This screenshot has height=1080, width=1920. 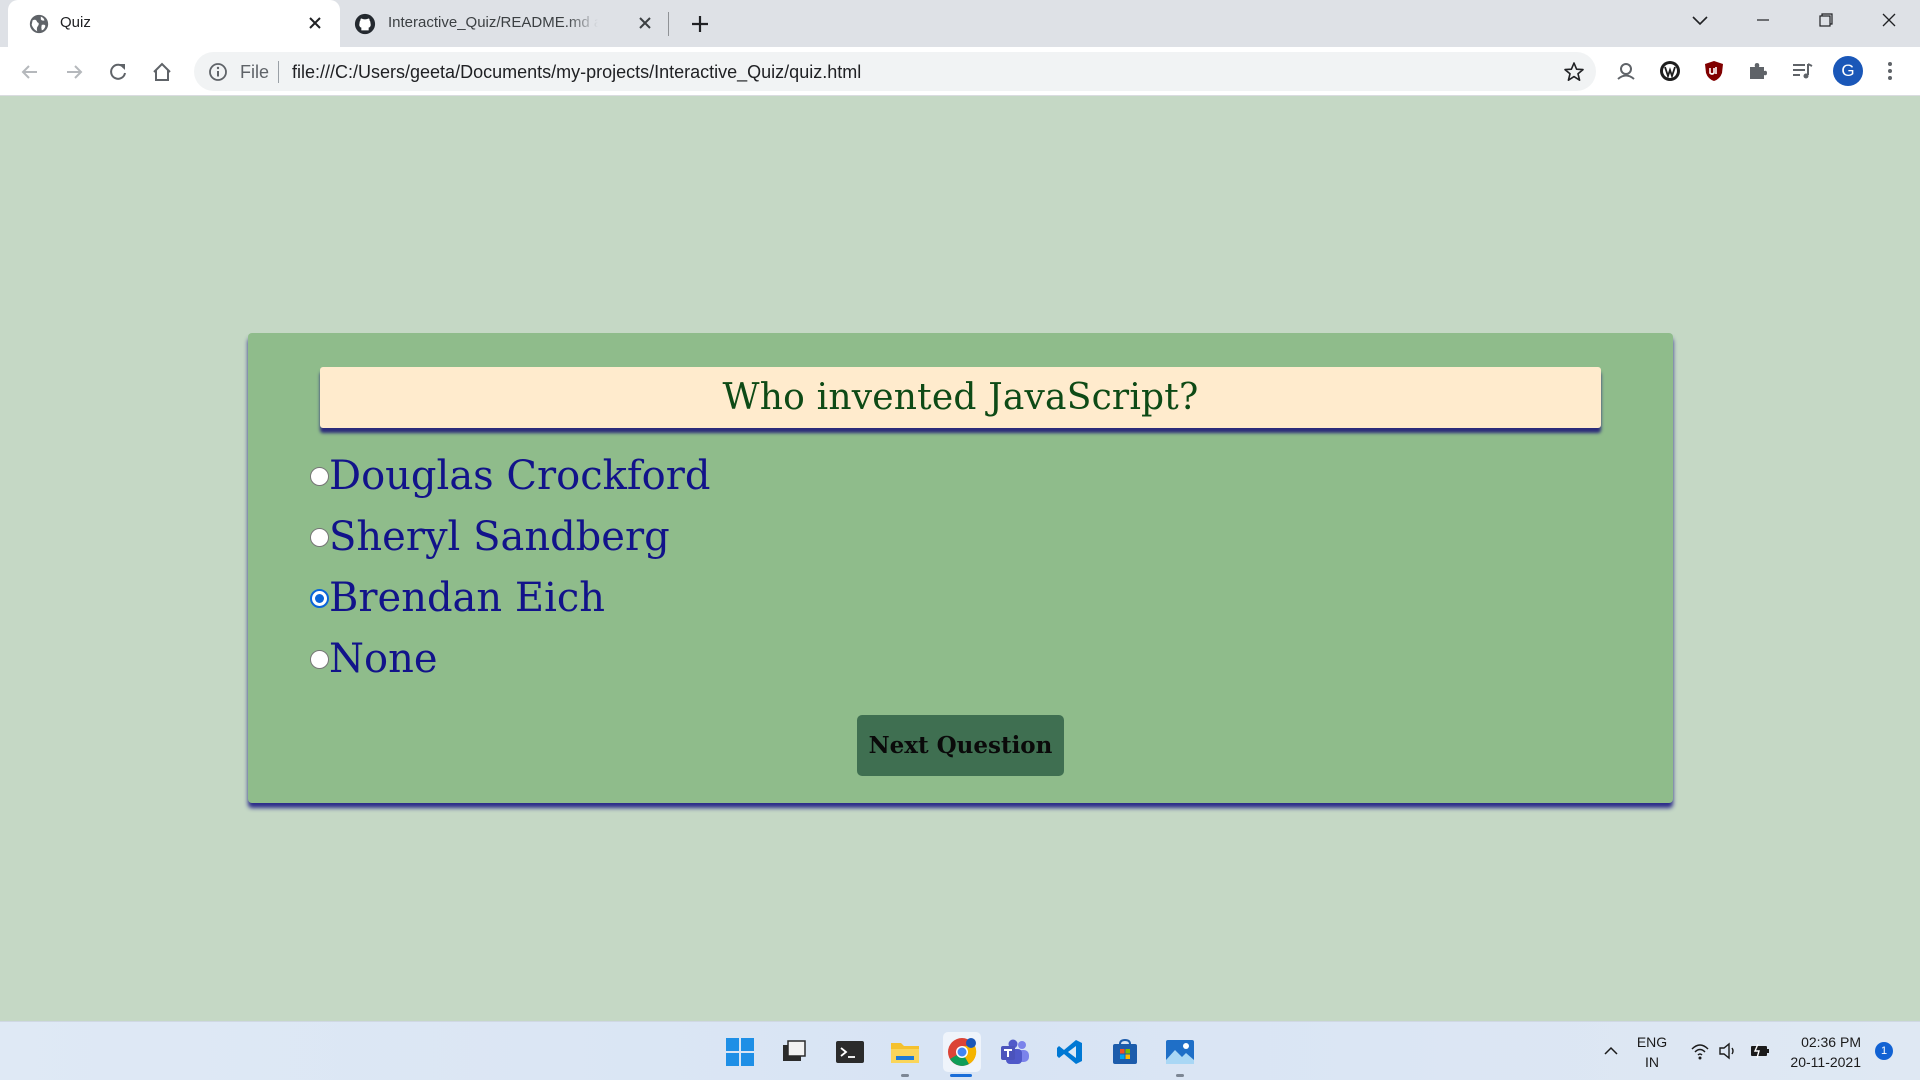 I want to click on ublock-extension, so click(x=1714, y=71).